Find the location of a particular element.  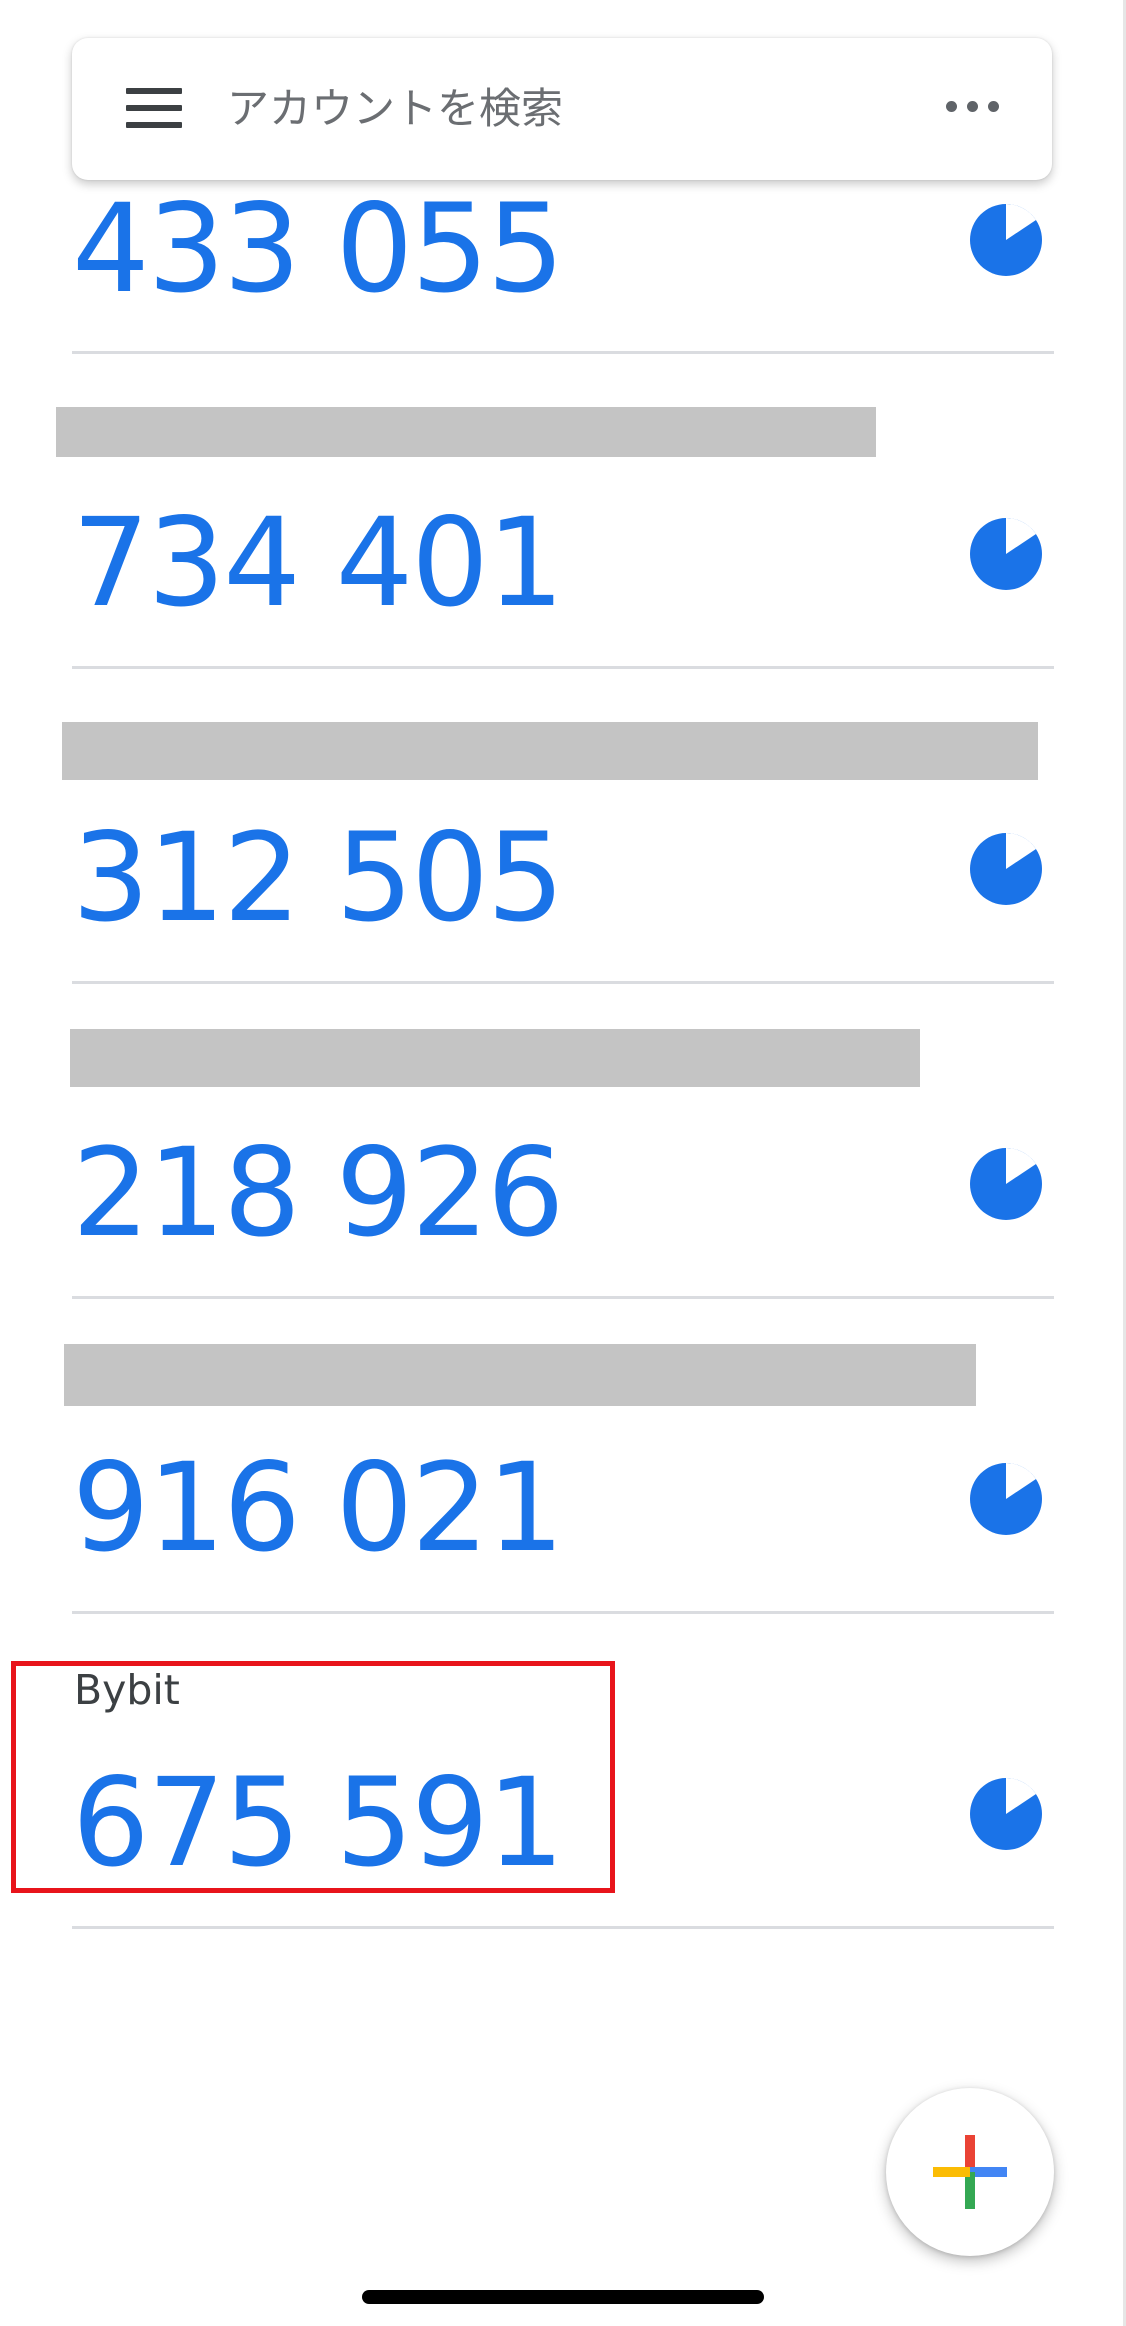

home-indicator is located at coordinates (563, 2297).